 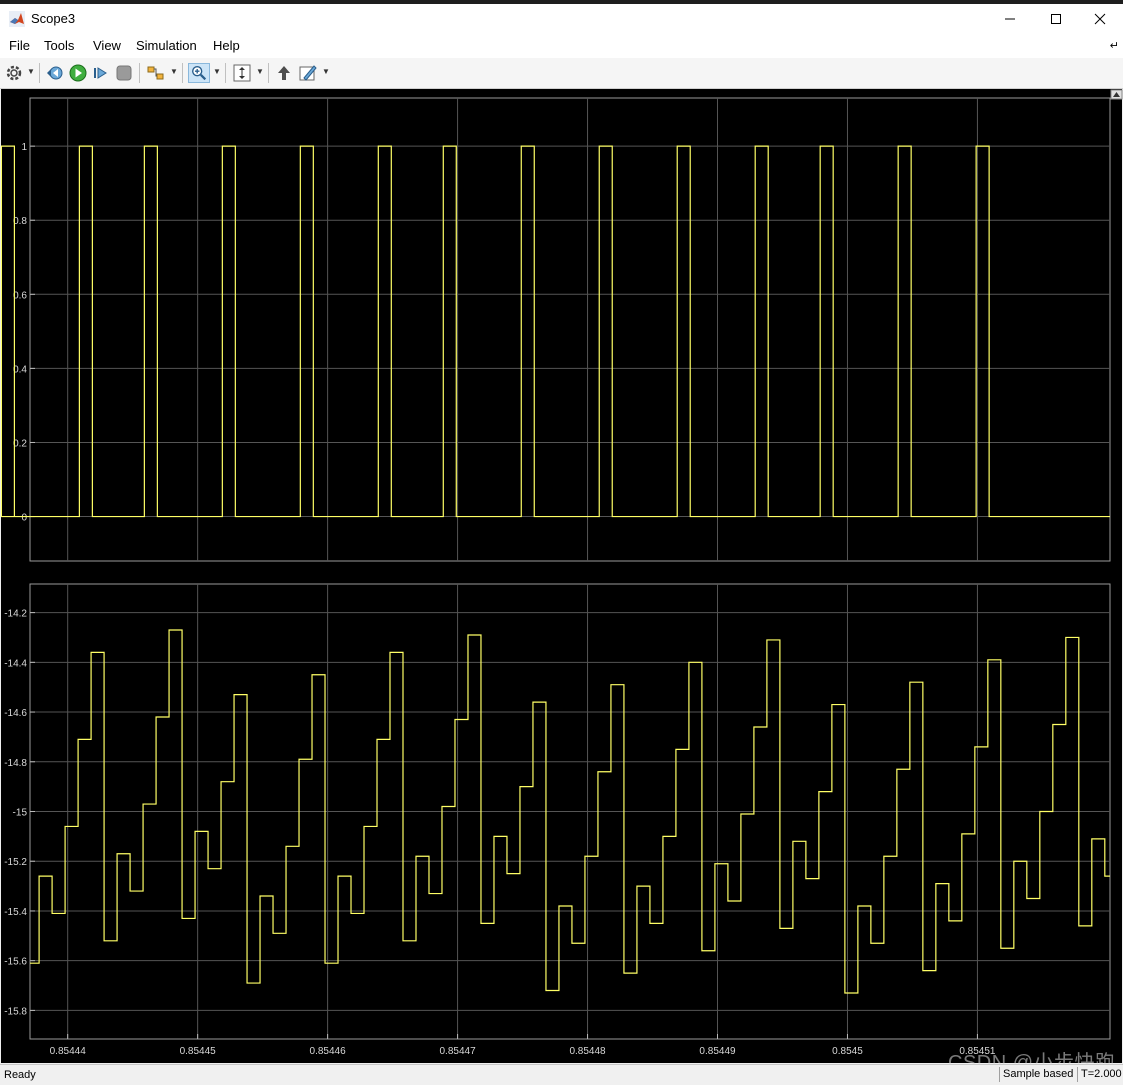 I want to click on y-tick-label: 0.8, so click(x=20, y=221).